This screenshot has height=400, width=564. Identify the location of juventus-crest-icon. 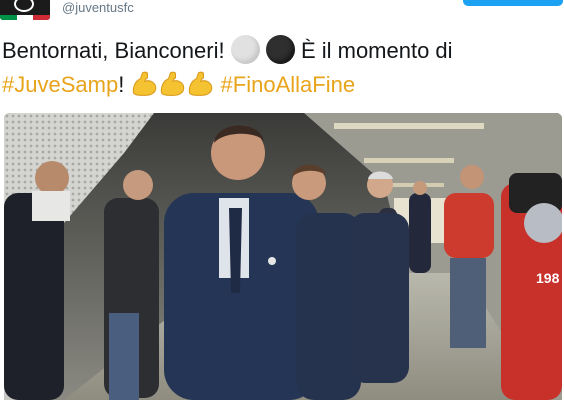
(24, 6).